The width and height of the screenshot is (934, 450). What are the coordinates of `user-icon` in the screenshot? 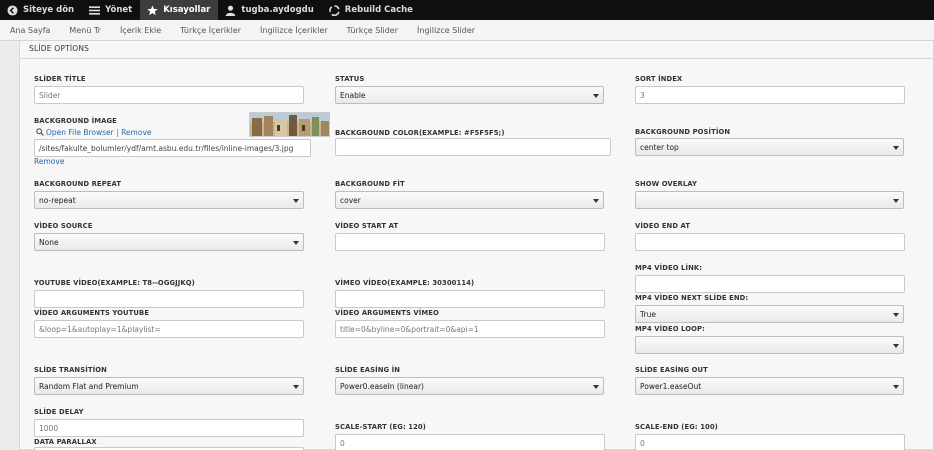 It's located at (230, 10).